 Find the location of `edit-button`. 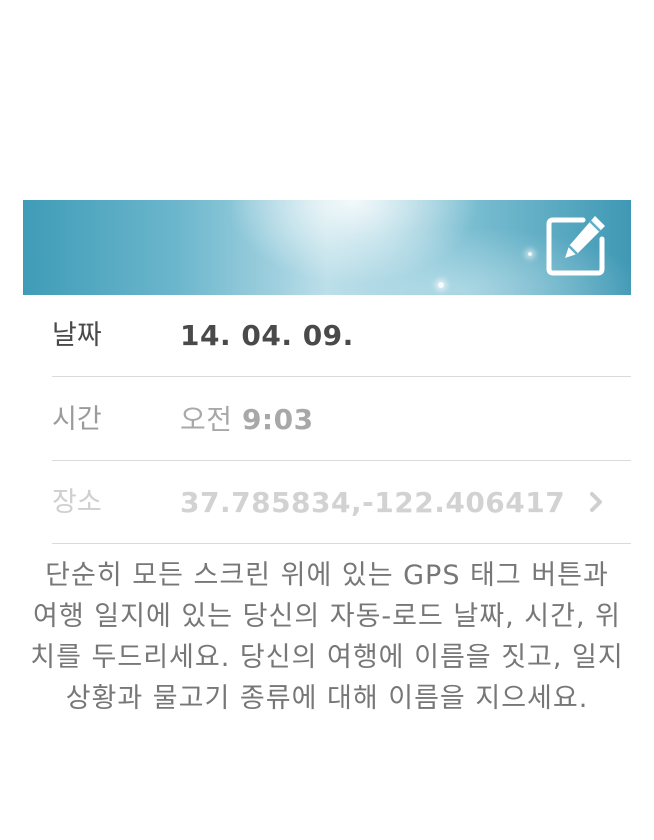

edit-button is located at coordinates (575, 245).